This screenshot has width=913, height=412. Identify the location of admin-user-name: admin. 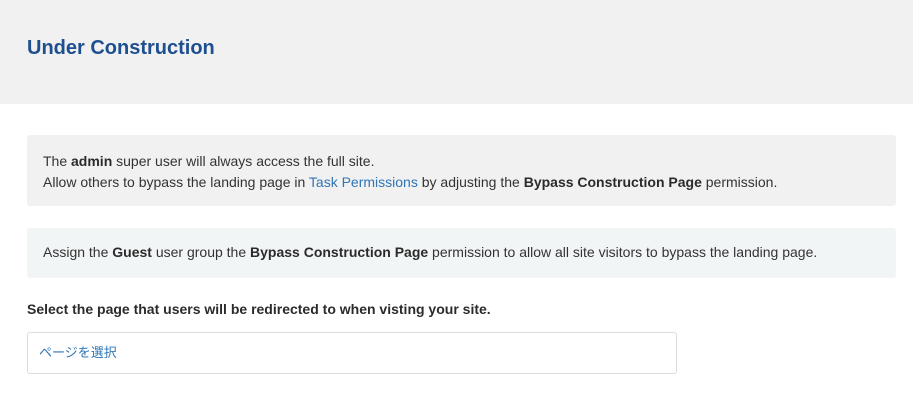
(92, 161).